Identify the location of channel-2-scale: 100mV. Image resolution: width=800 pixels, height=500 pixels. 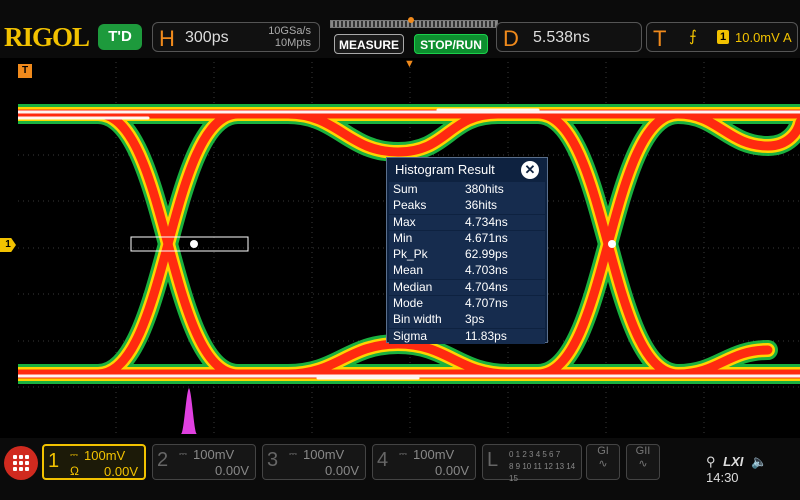
(214, 454).